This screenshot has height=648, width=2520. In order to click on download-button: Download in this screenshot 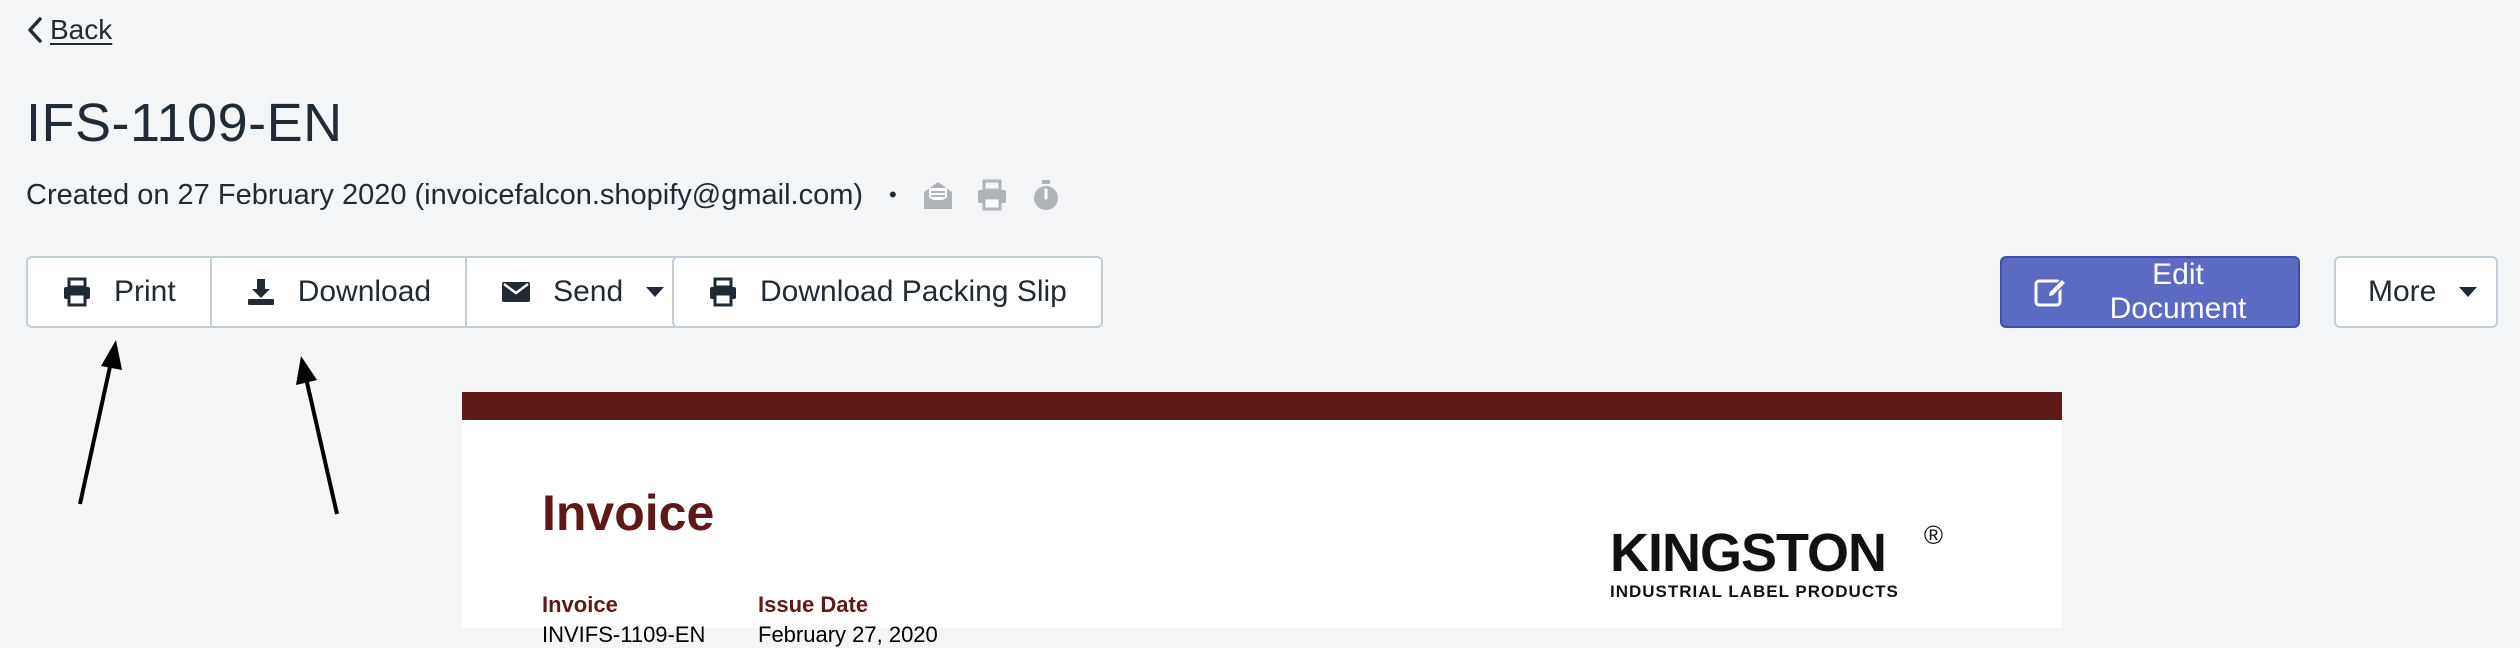, I will do `click(339, 292)`.